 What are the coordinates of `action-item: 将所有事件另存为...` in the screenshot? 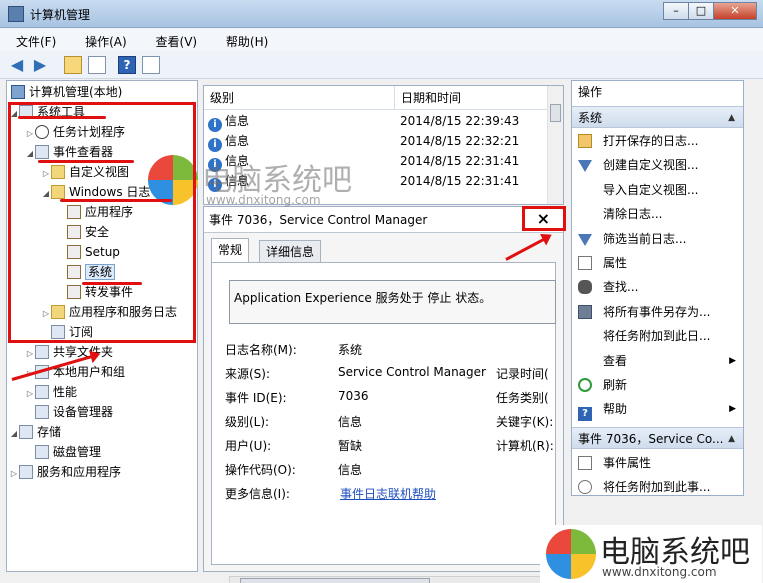 It's located at (658, 312).